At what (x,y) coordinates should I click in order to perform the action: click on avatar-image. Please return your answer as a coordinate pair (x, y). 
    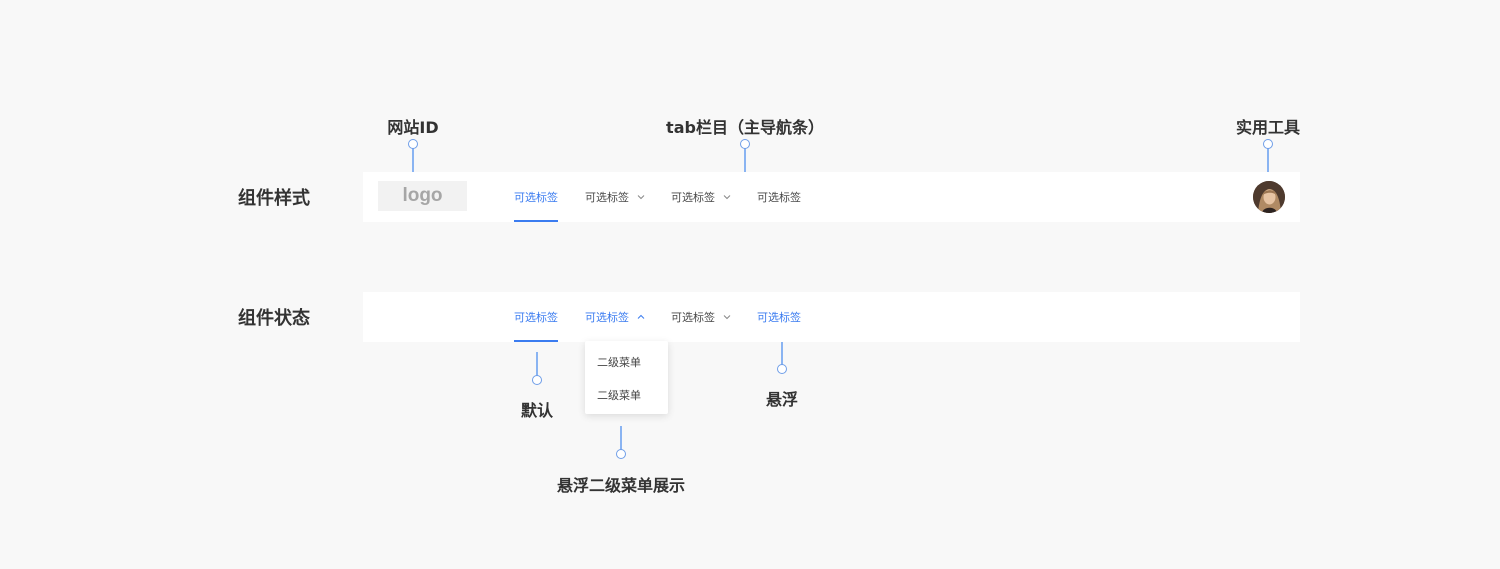
    Looking at the image, I should click on (1269, 197).